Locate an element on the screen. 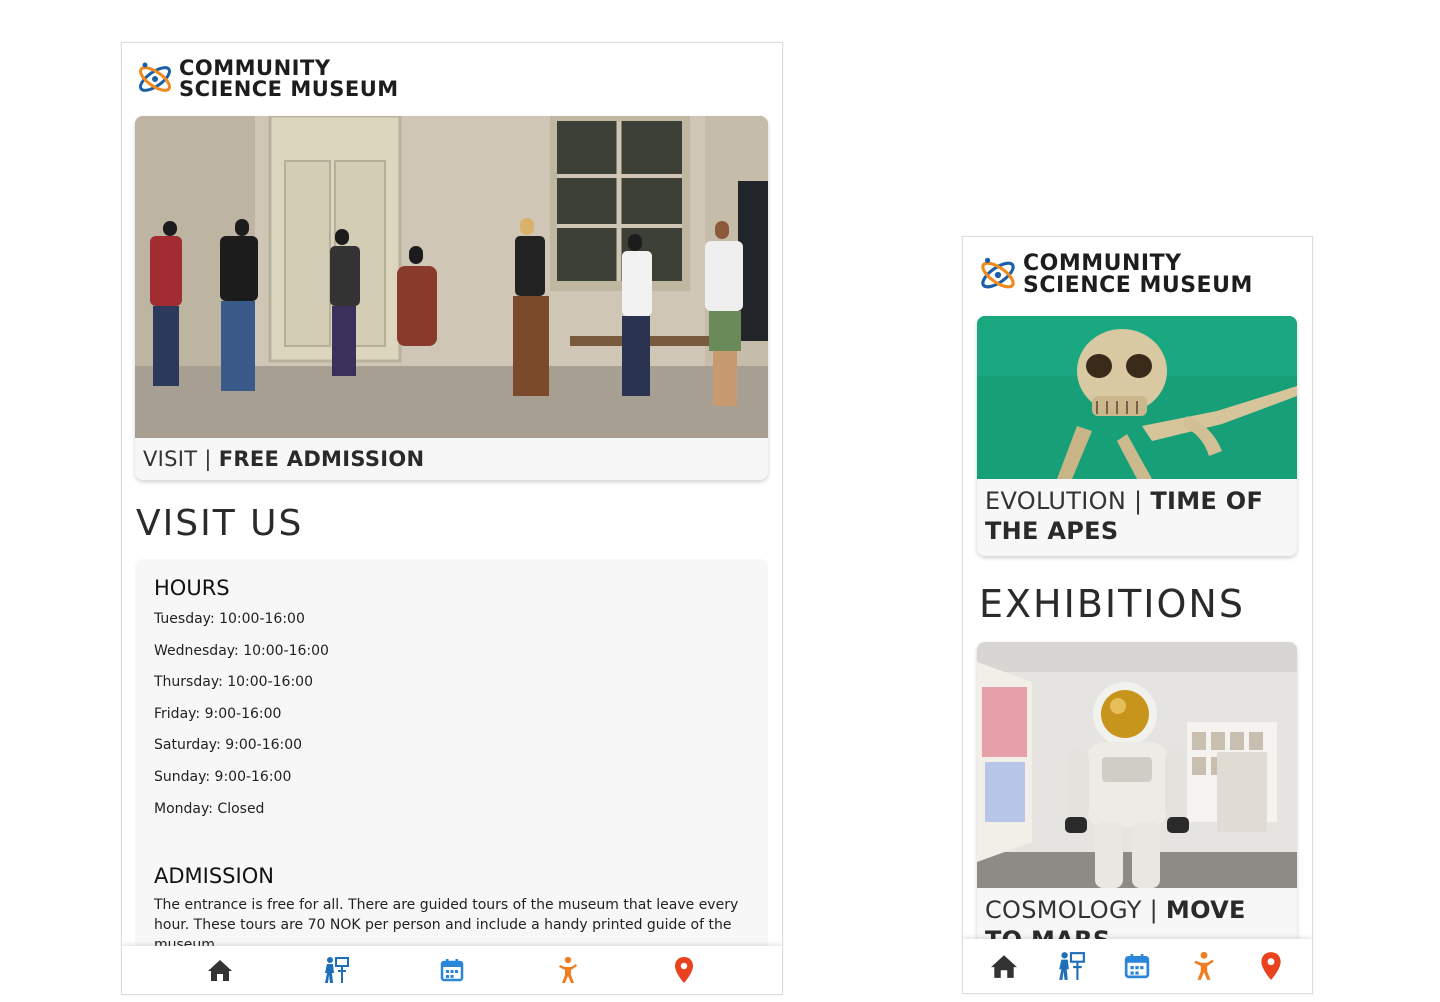  evolution-exhibit-image is located at coordinates (1137, 397).